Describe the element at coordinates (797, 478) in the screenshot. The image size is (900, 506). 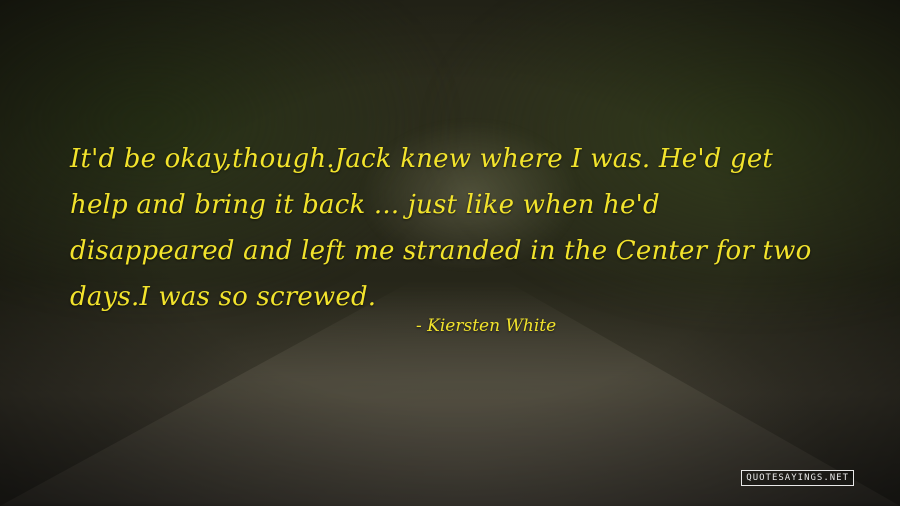
I see `site-watermark: QUOTESAYINGS.NET` at that location.